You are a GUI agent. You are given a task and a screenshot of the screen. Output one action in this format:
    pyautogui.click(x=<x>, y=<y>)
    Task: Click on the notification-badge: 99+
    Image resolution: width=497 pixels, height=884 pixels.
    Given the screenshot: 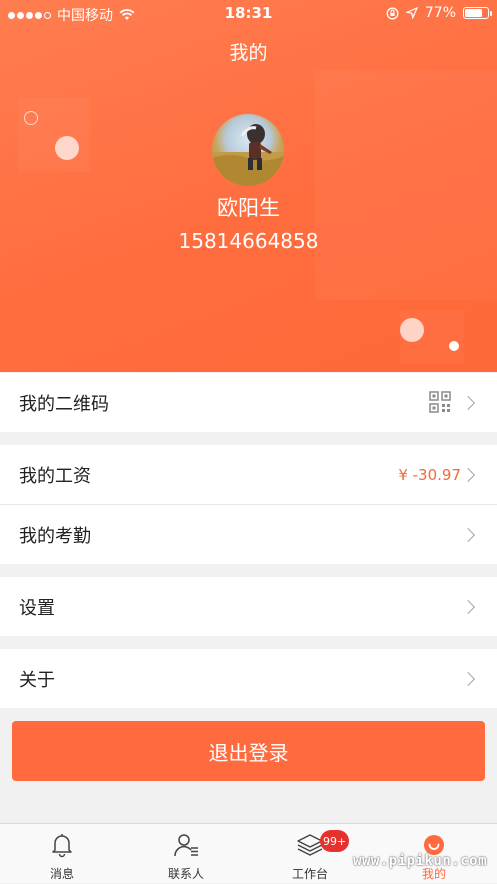 What is the action you would take?
    pyautogui.click(x=335, y=841)
    